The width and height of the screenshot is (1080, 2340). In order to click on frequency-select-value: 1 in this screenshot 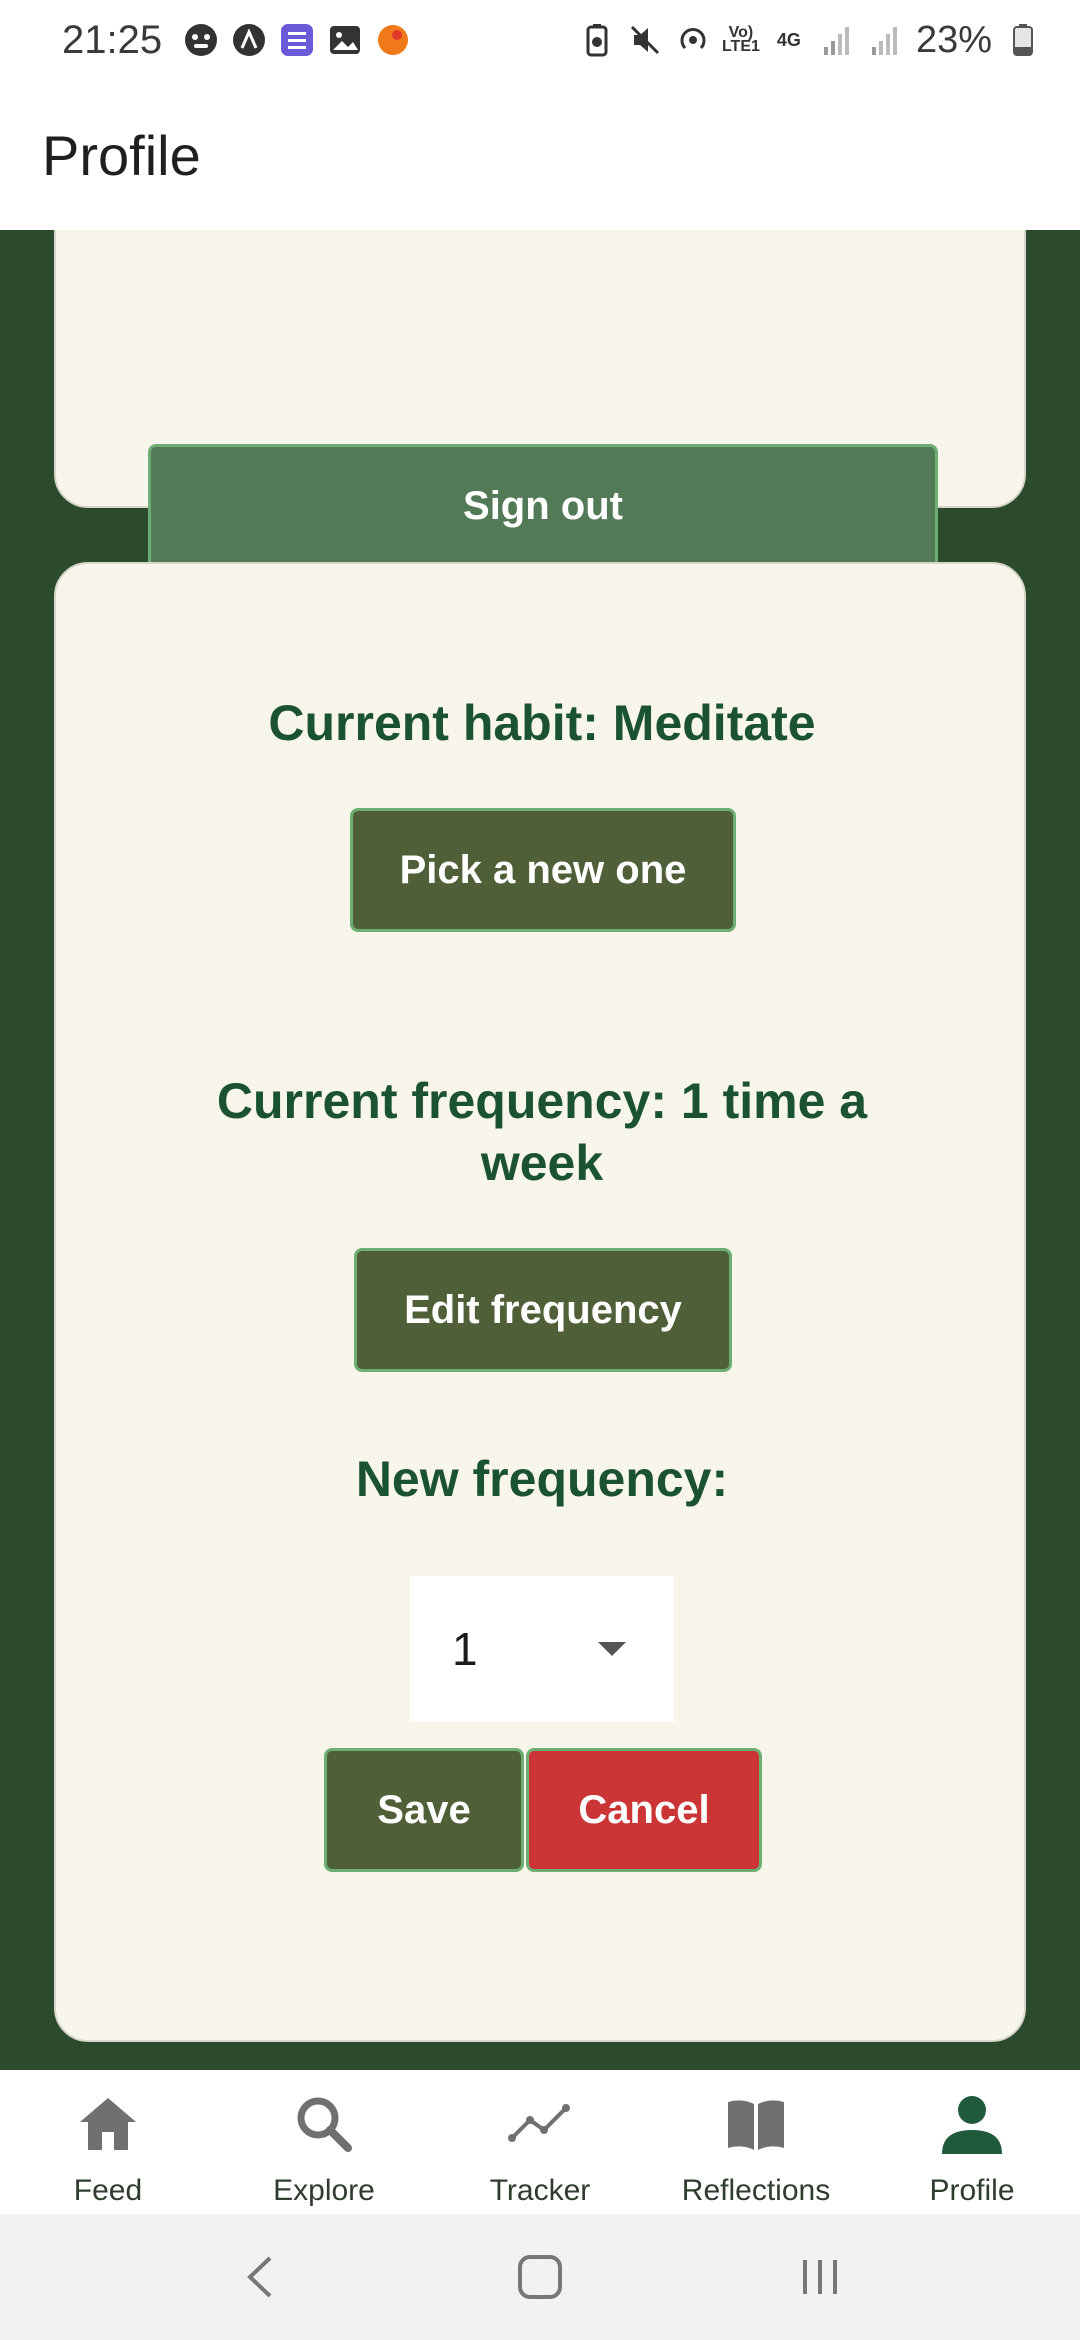, I will do `click(465, 1649)`.